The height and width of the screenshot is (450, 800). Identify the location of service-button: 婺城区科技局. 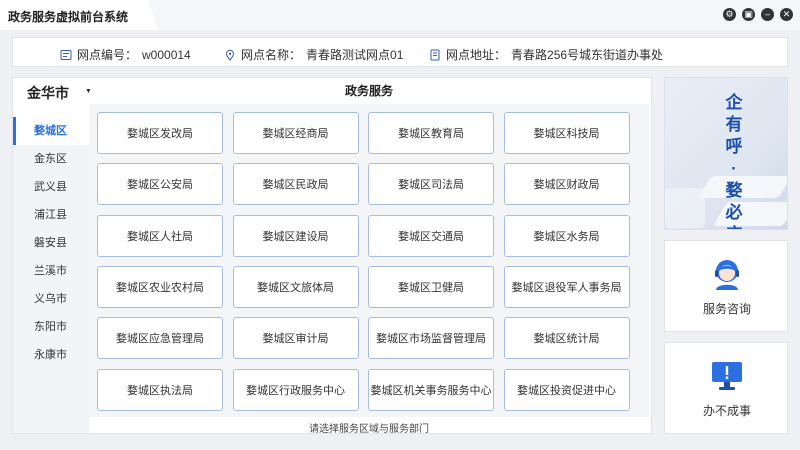
(566, 133).